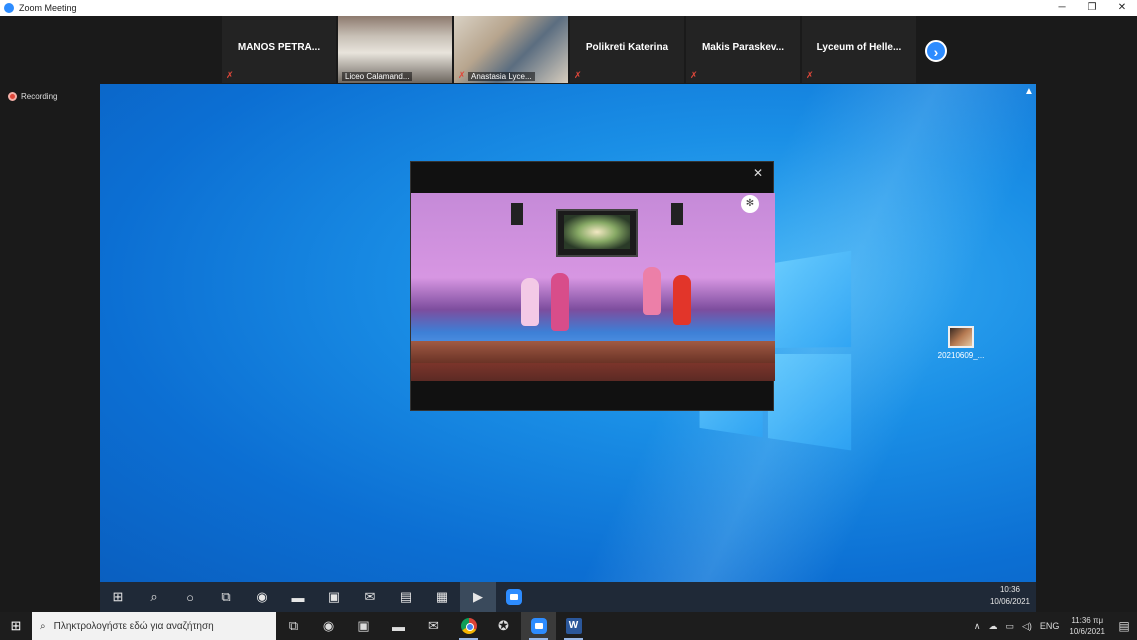 This screenshot has height=640, width=1137. What do you see at coordinates (478, 597) in the screenshot?
I see `media-player-icon: ▶` at bounding box center [478, 597].